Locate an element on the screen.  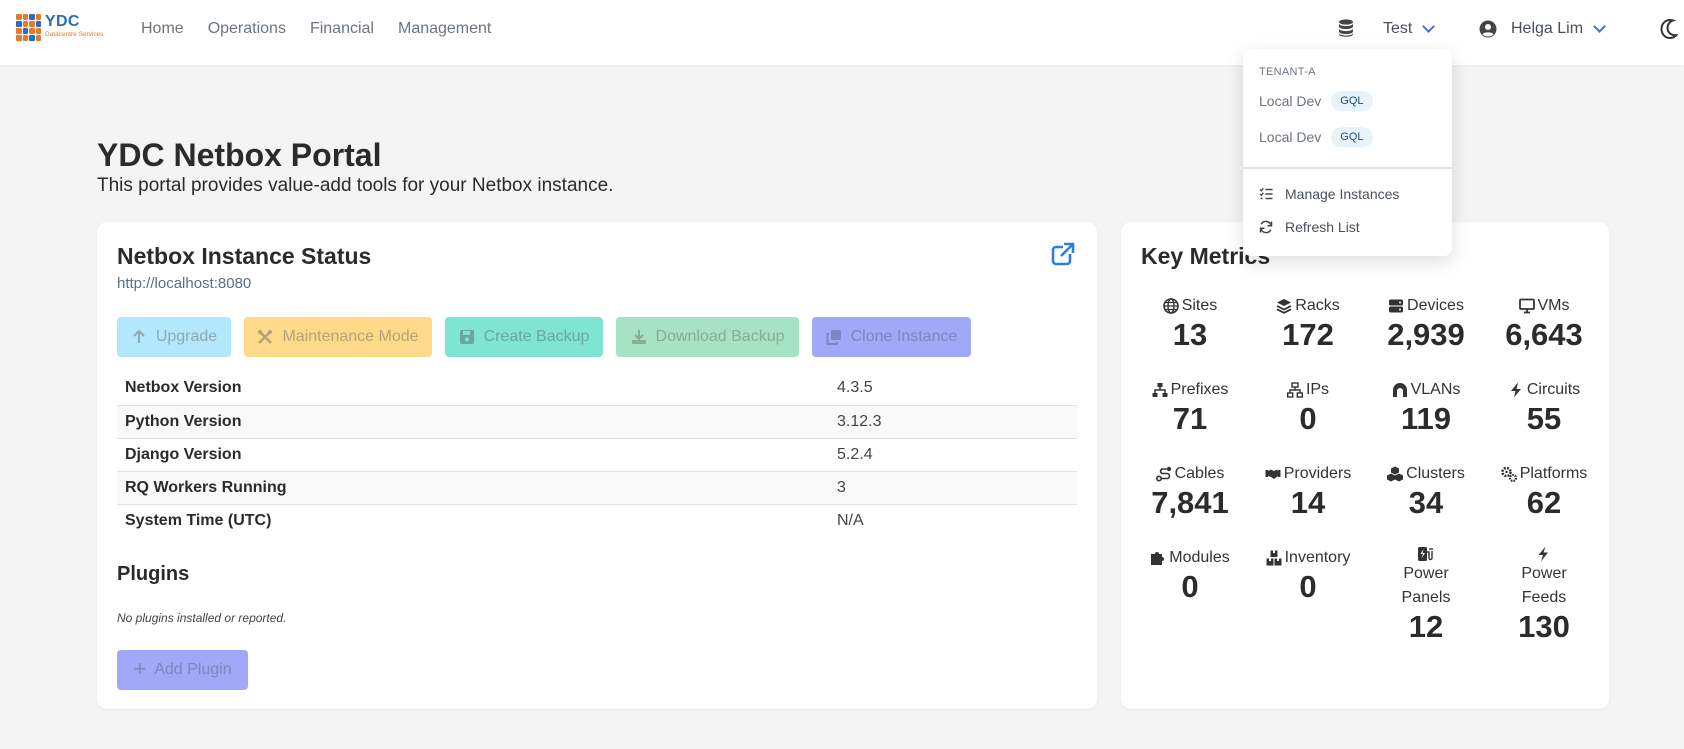
layers-icon is located at coordinates (1284, 306).